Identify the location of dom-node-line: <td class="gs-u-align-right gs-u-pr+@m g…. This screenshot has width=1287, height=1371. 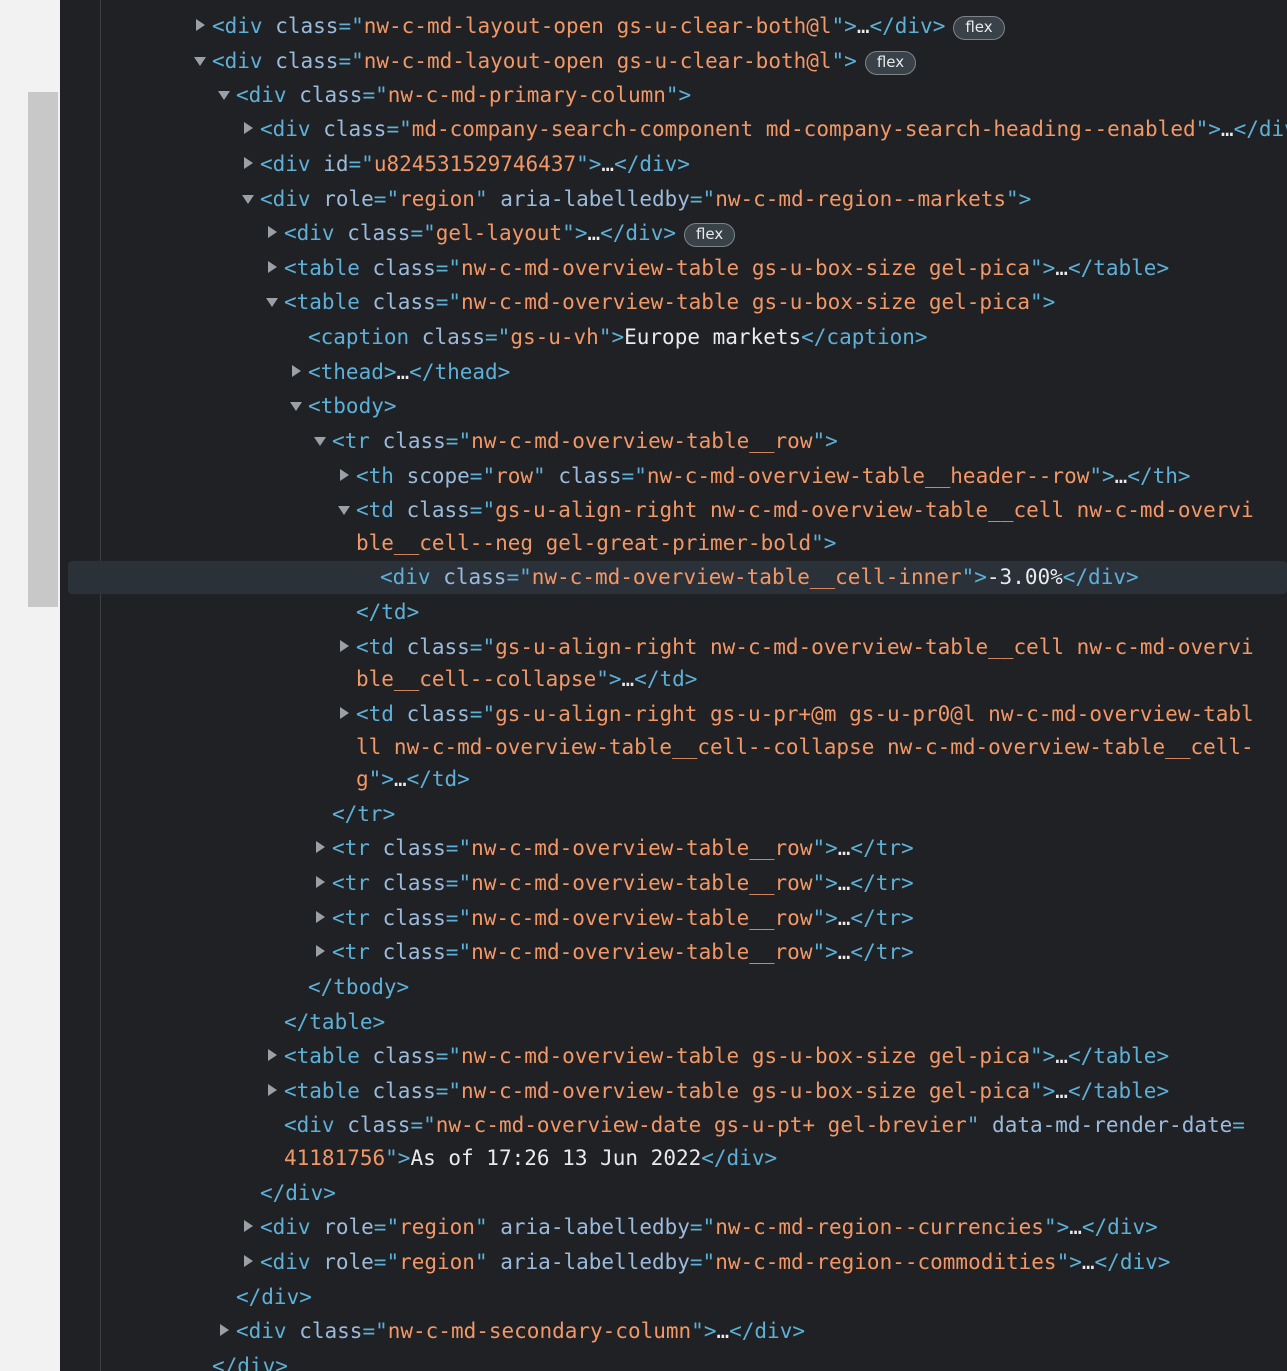
(643, 714).